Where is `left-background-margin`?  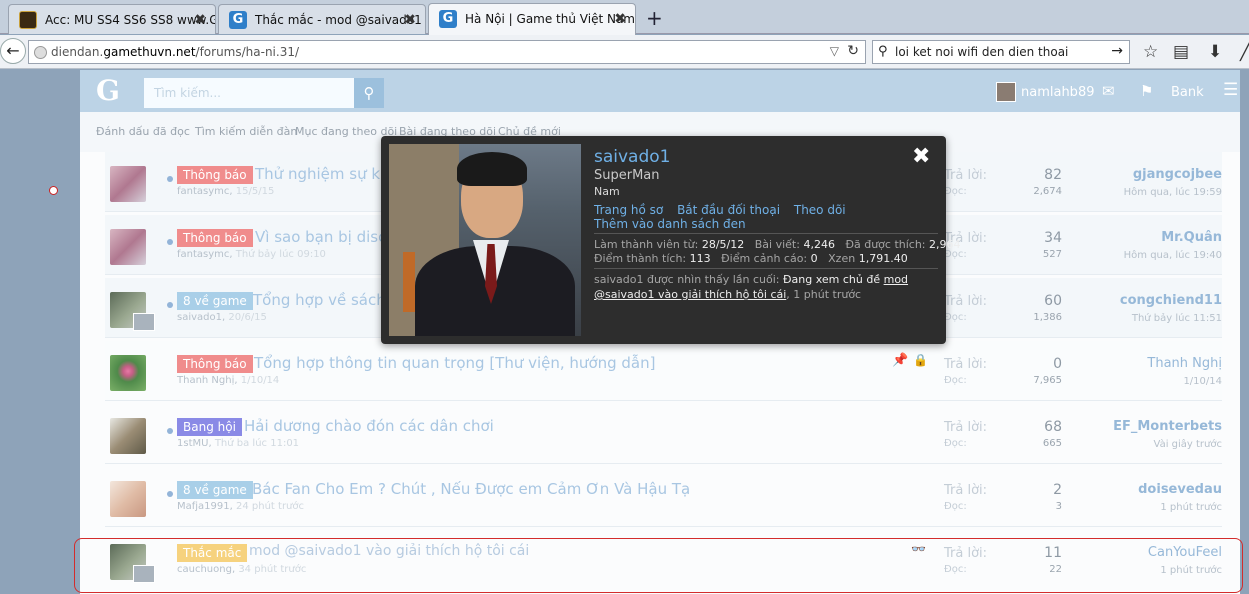
left-background-margin is located at coordinates (40, 332).